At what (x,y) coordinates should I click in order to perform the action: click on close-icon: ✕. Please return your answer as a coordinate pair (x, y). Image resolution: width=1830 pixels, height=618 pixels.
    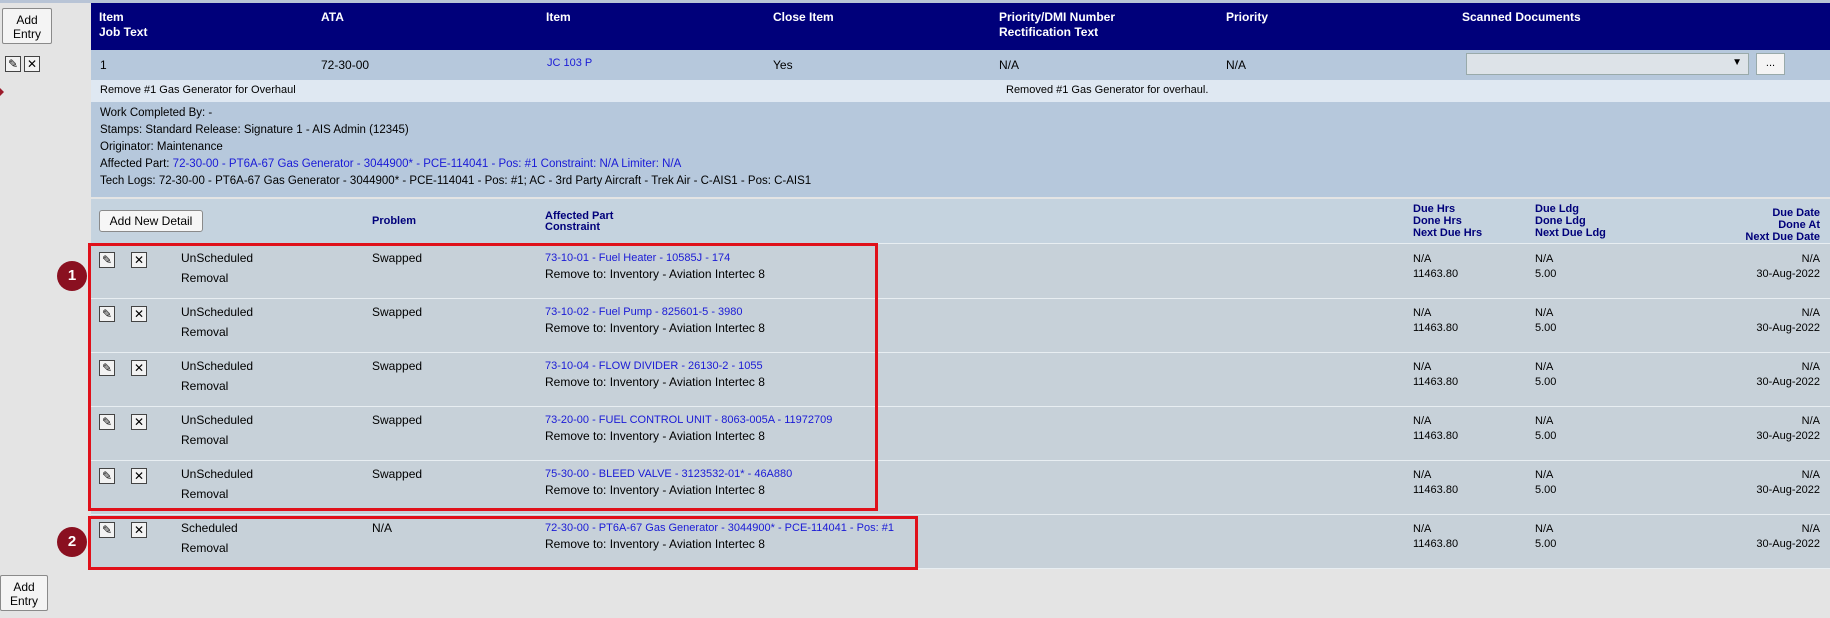
    Looking at the image, I should click on (32, 64).